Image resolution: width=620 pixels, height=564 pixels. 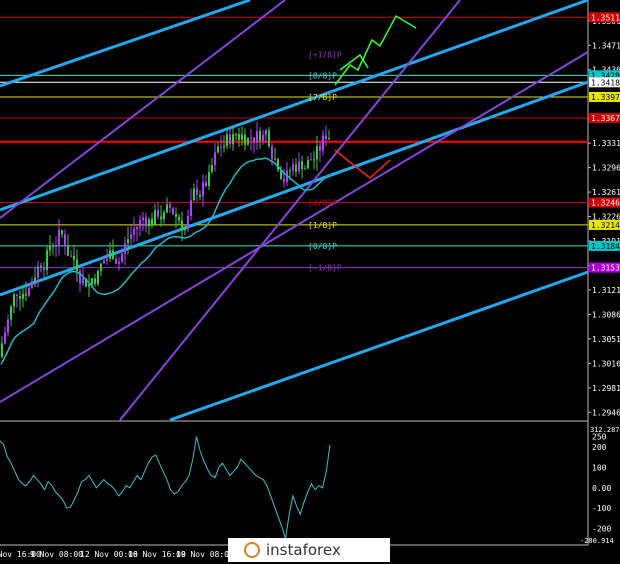 I want to click on oscillator-tick-label: 100, so click(x=599, y=467).